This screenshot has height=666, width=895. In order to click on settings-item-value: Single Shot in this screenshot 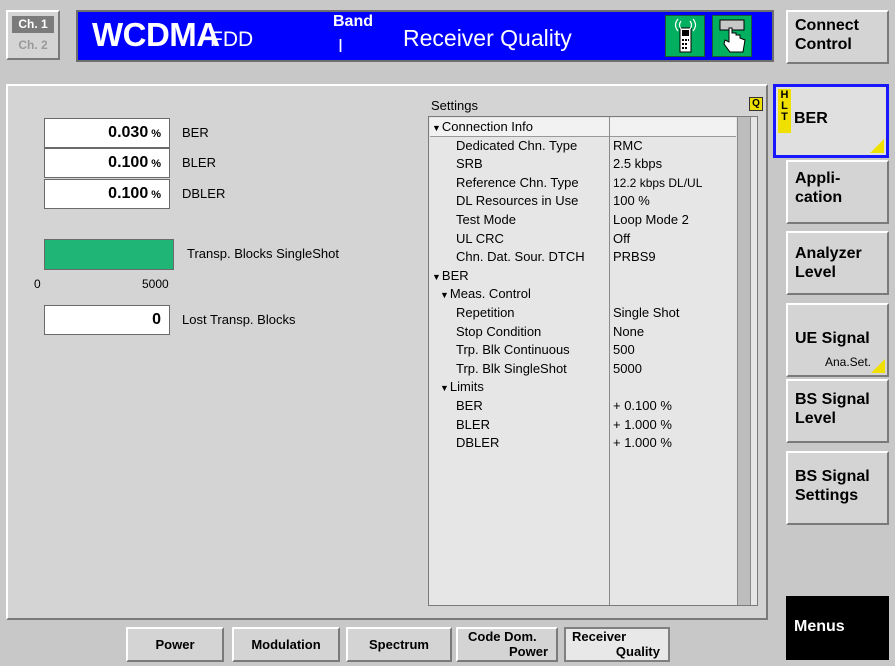, I will do `click(646, 312)`.